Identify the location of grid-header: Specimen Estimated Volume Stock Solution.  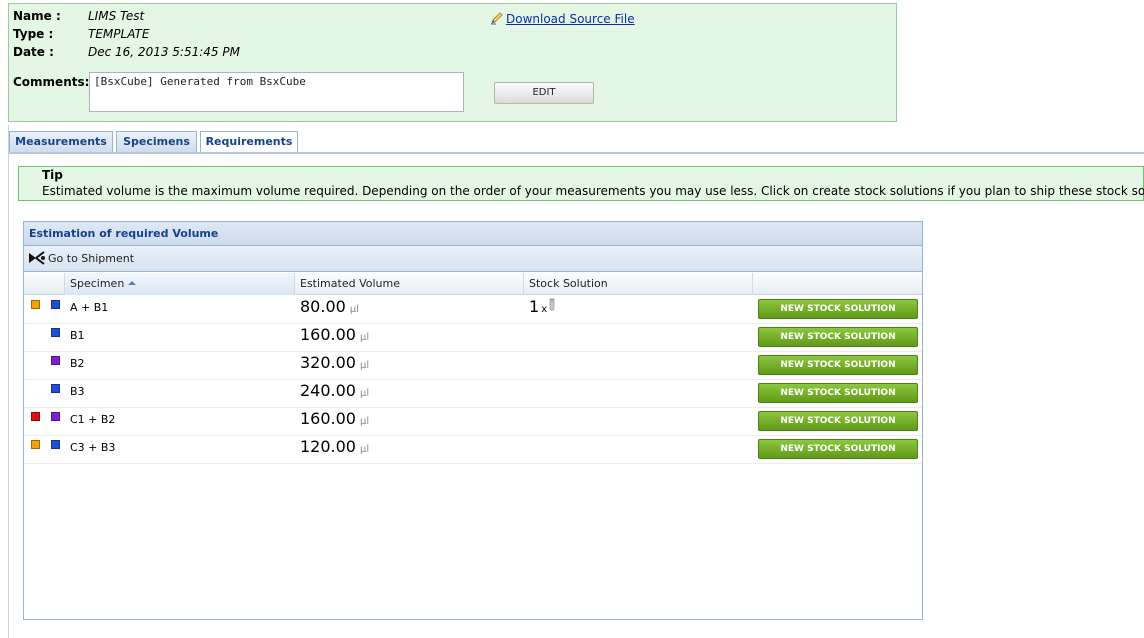
(473, 284).